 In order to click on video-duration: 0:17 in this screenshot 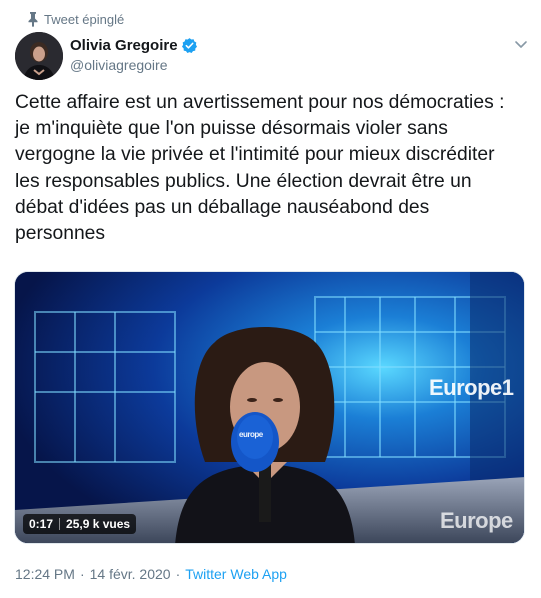, I will do `click(41, 524)`.